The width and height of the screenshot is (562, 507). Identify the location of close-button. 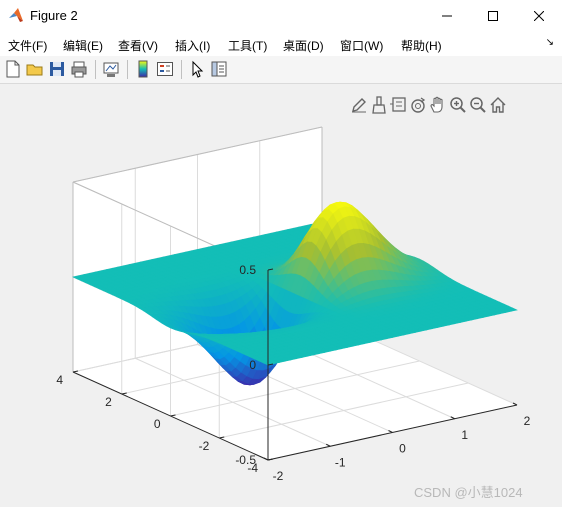
(539, 16).